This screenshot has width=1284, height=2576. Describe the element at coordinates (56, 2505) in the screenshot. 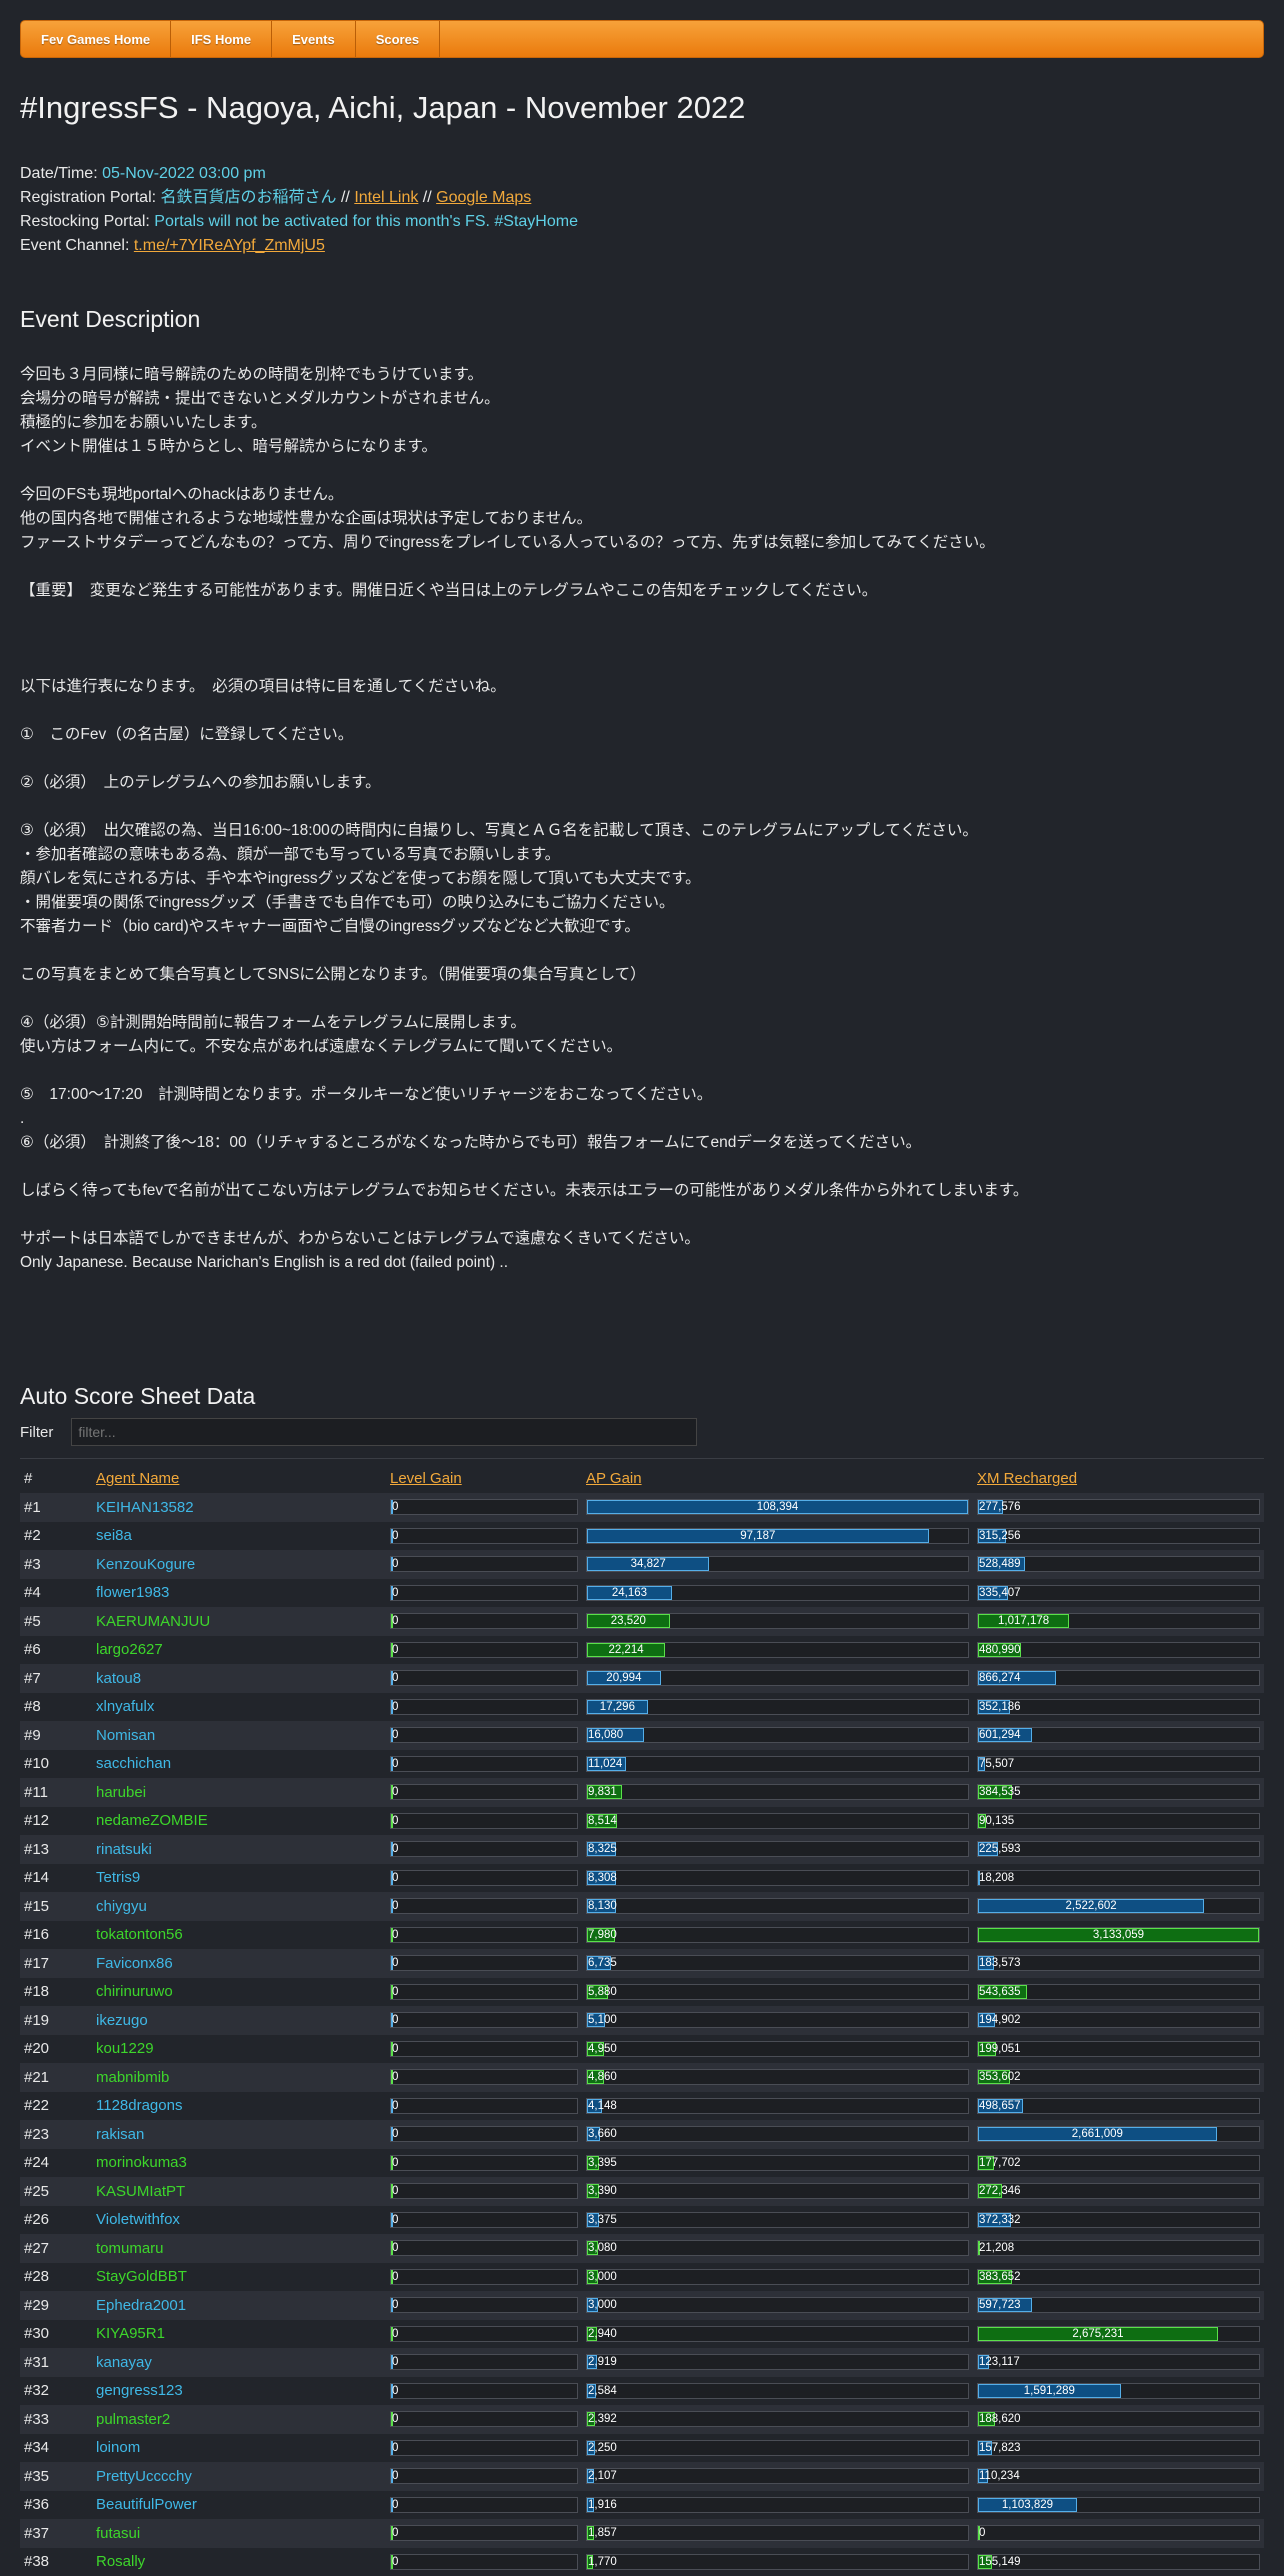

I see `rank-cell: #36` at that location.